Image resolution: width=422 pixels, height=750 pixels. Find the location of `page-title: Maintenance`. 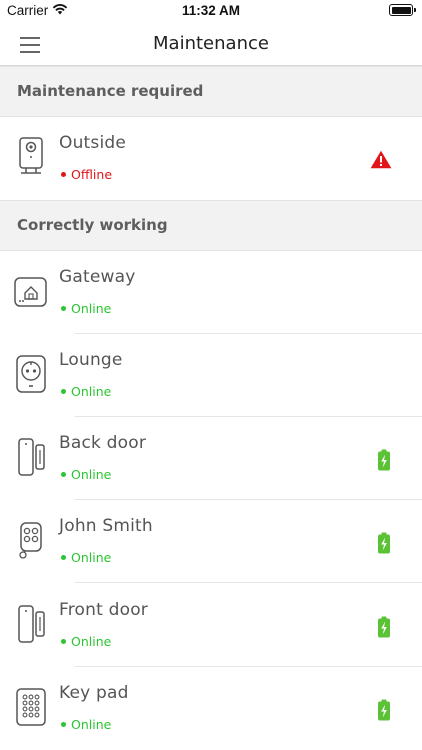

page-title: Maintenance is located at coordinates (211, 43).